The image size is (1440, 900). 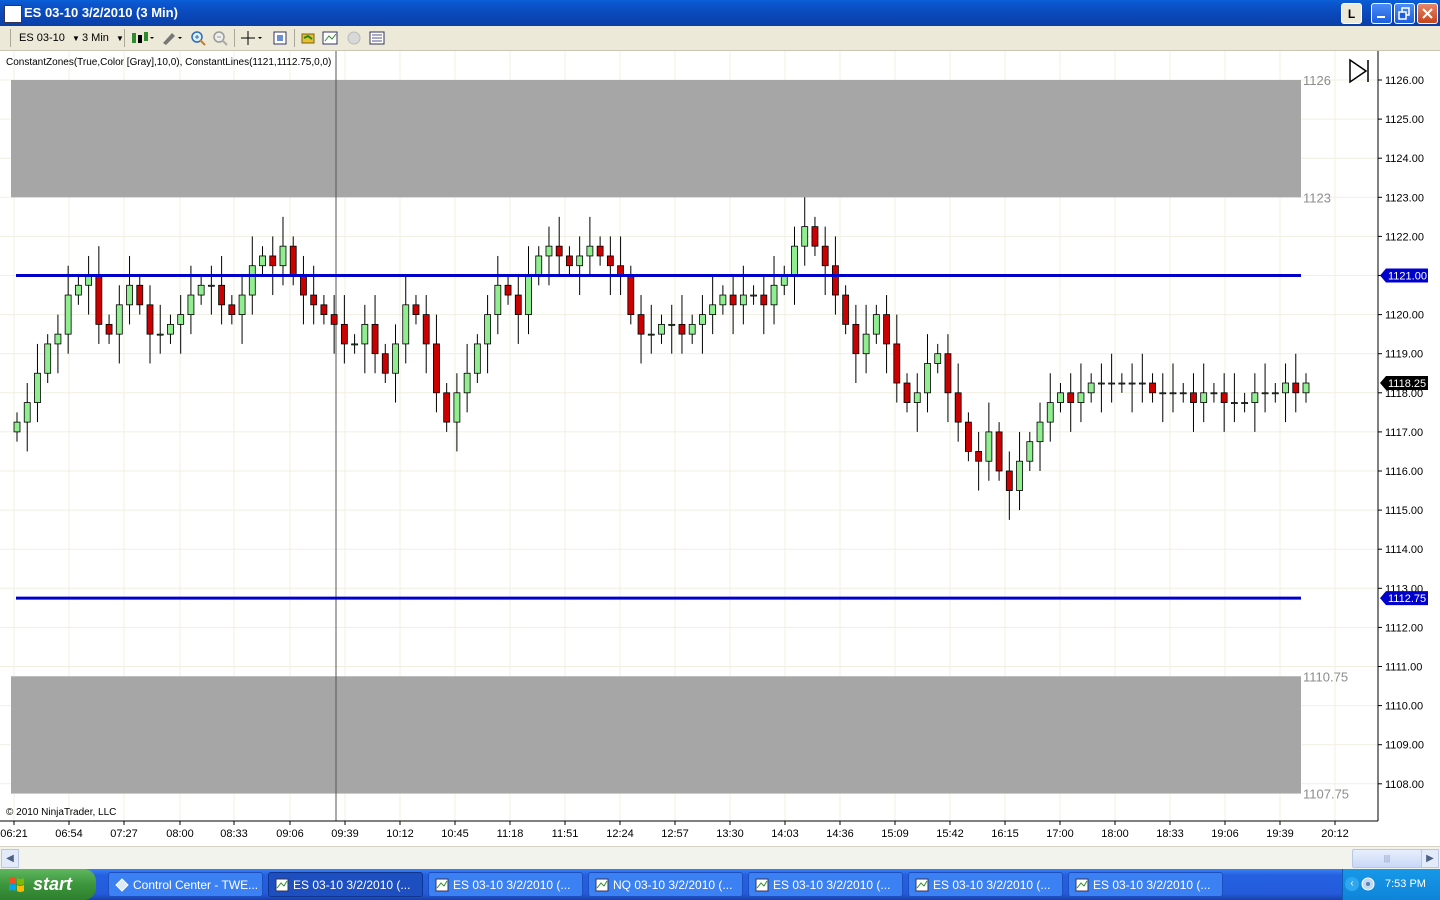 I want to click on zoom-out-icon, so click(x=220, y=38).